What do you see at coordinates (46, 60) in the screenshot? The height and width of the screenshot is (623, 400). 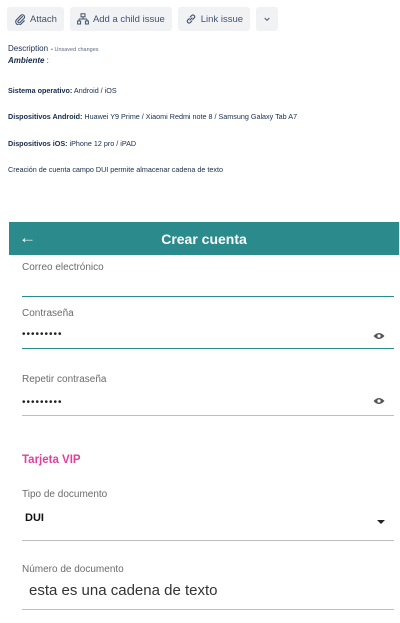 I see `ambiente-colon: :` at bounding box center [46, 60].